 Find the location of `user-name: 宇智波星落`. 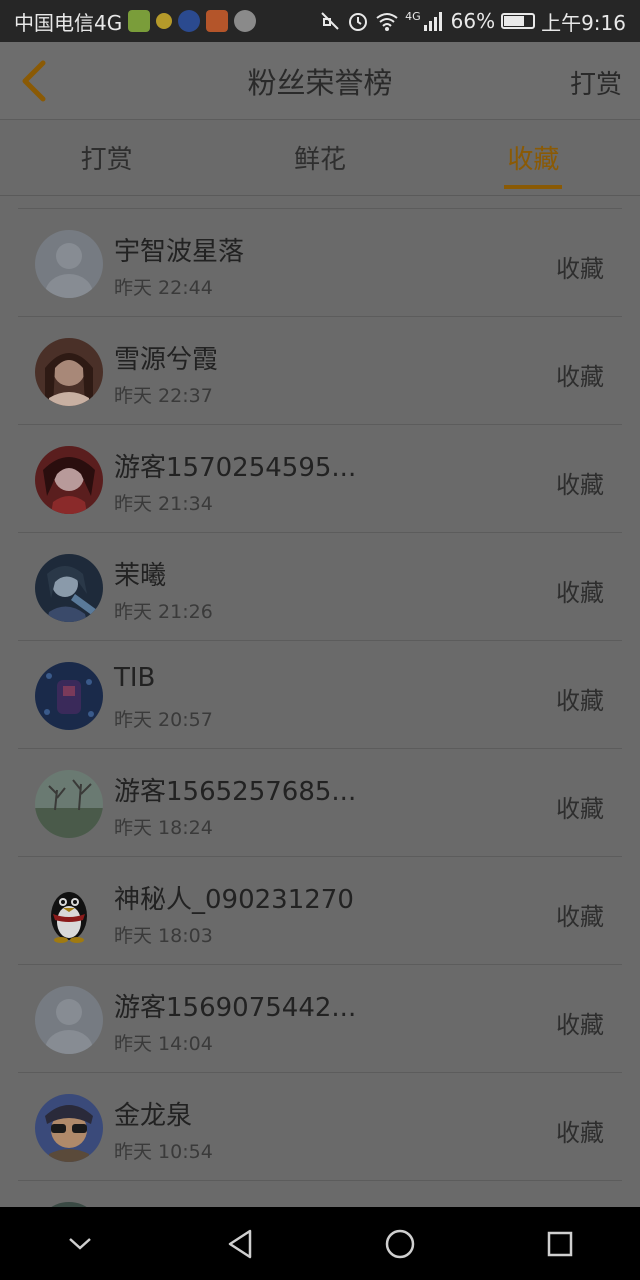

user-name: 宇智波星落 is located at coordinates (179, 252).